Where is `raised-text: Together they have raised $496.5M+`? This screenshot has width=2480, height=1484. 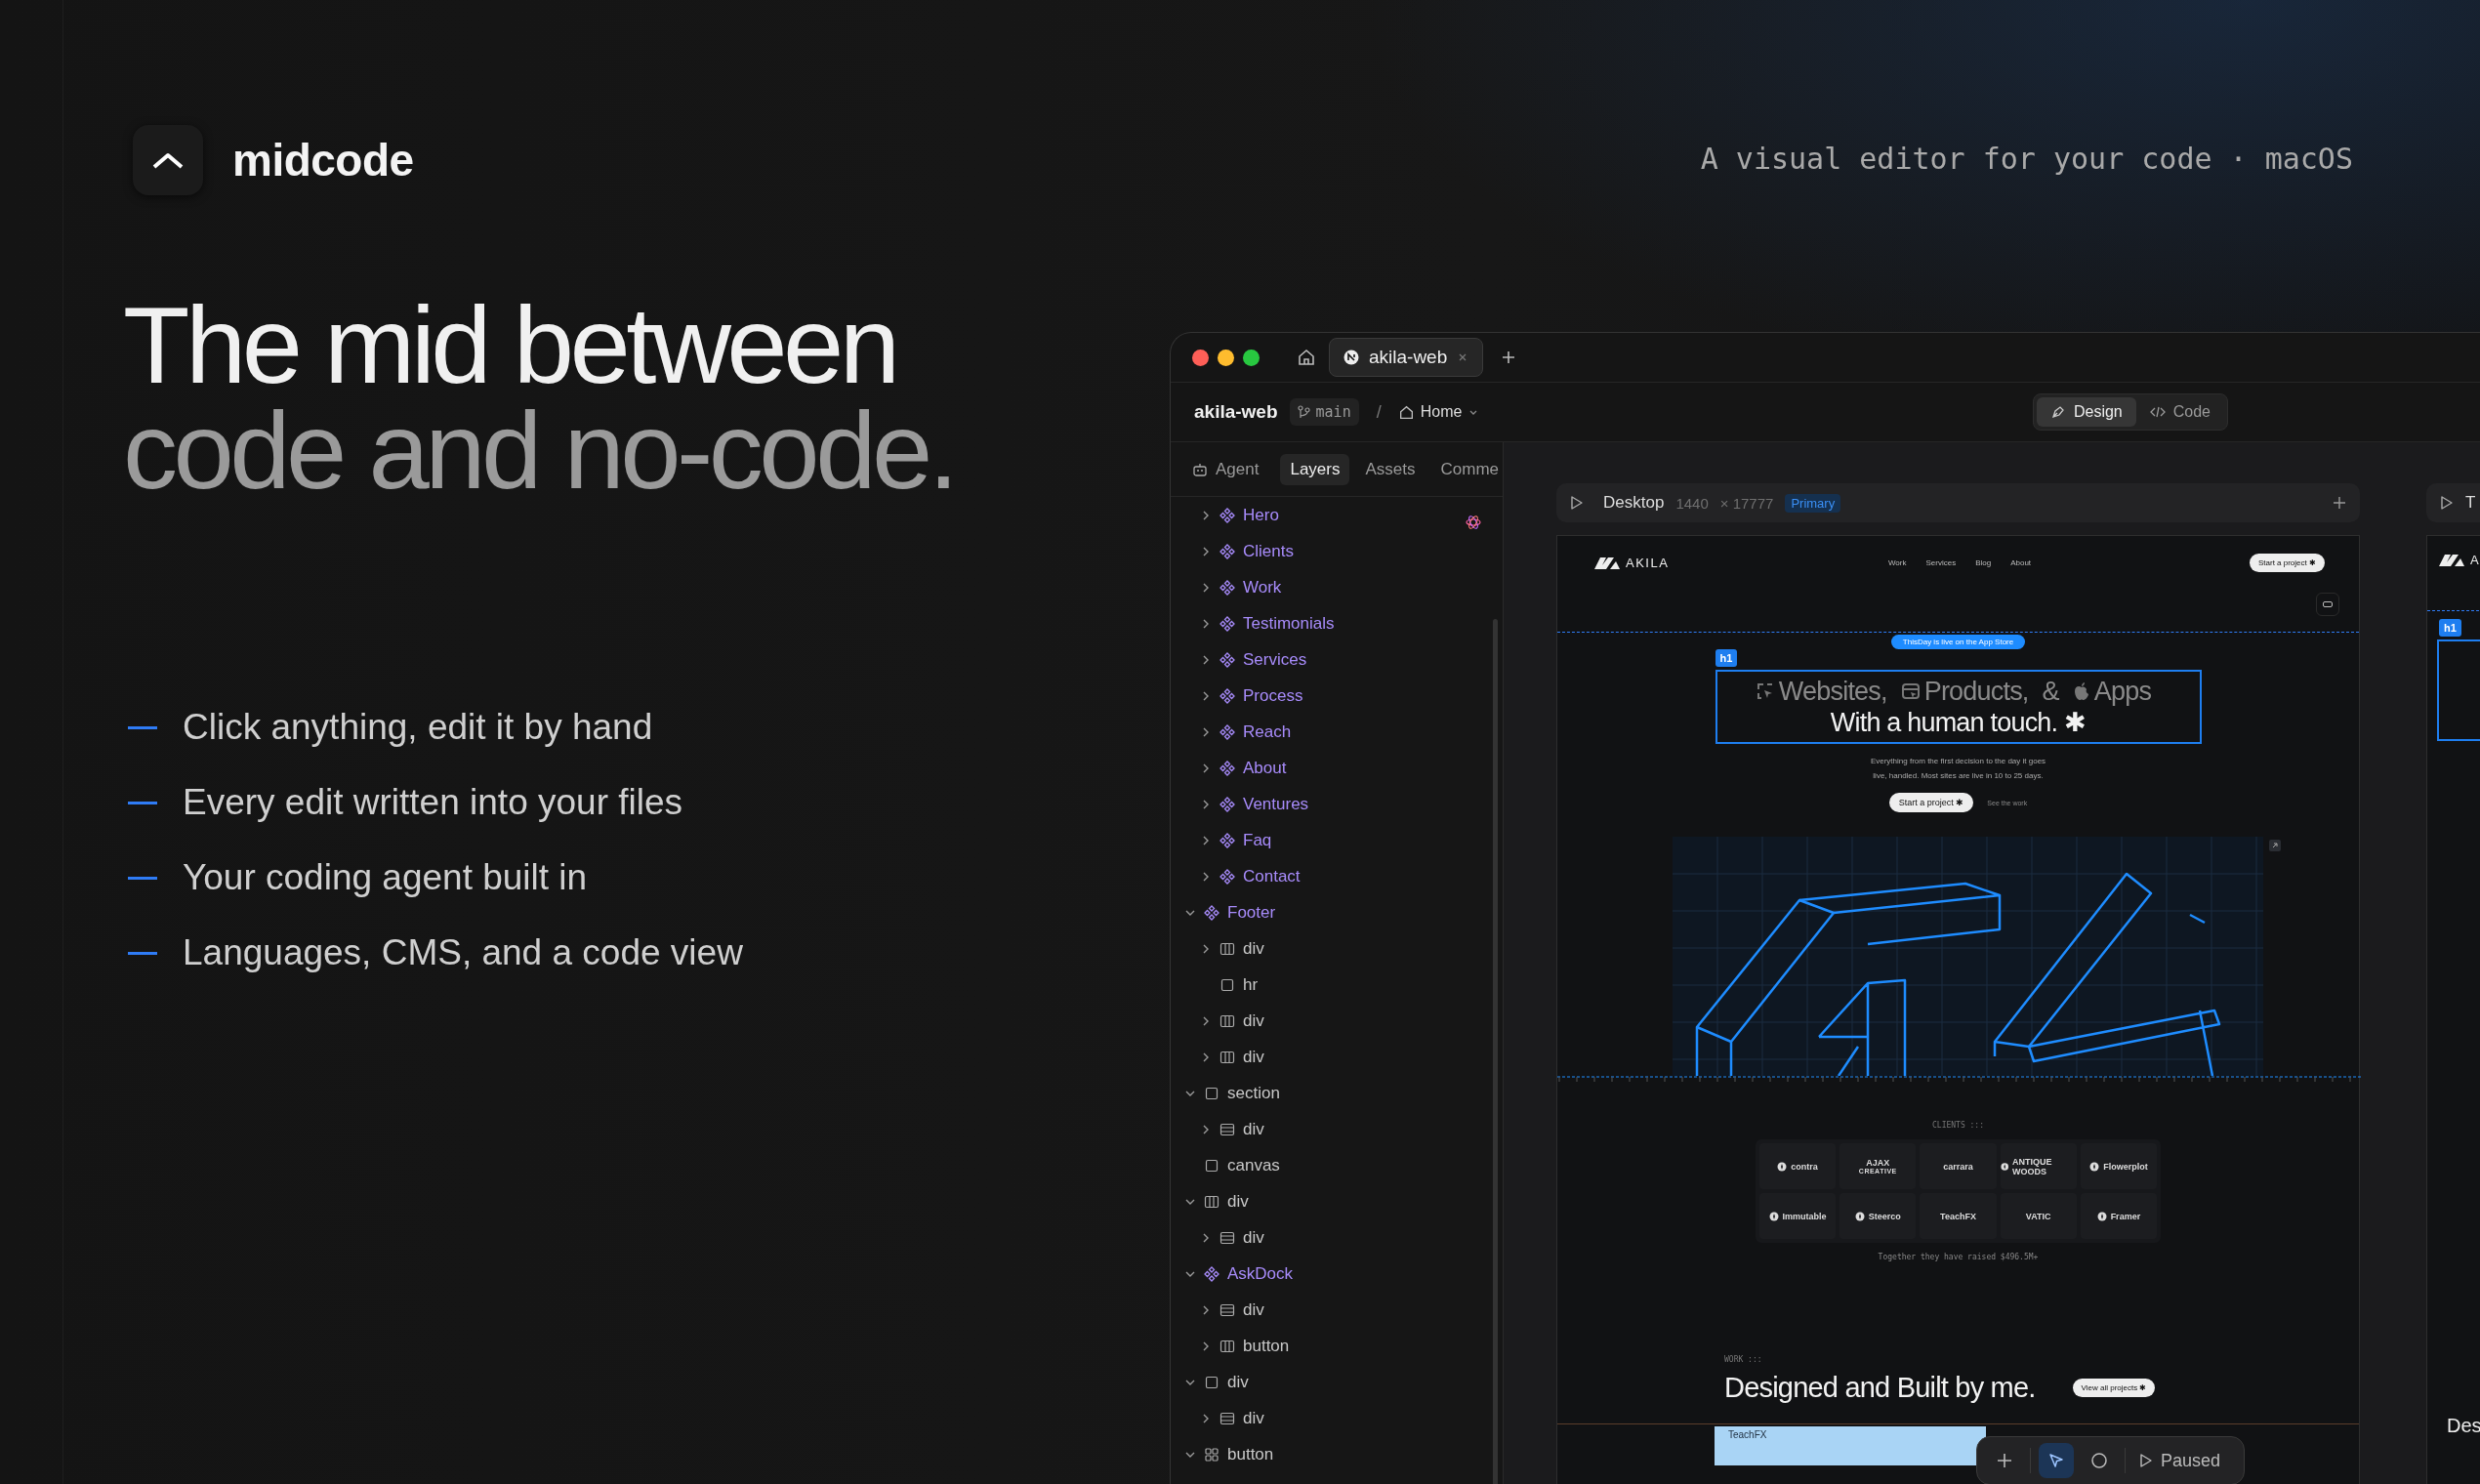 raised-text: Together they have raised $496.5M+ is located at coordinates (1958, 1257).